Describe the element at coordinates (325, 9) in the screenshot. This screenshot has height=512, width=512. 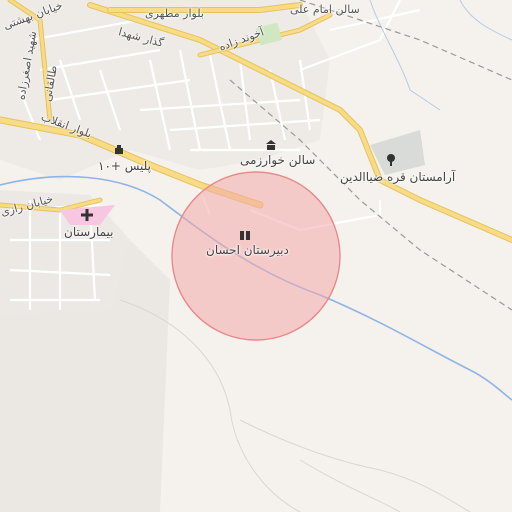
I see `street-label-imam-ali: سالن امام علی` at that location.